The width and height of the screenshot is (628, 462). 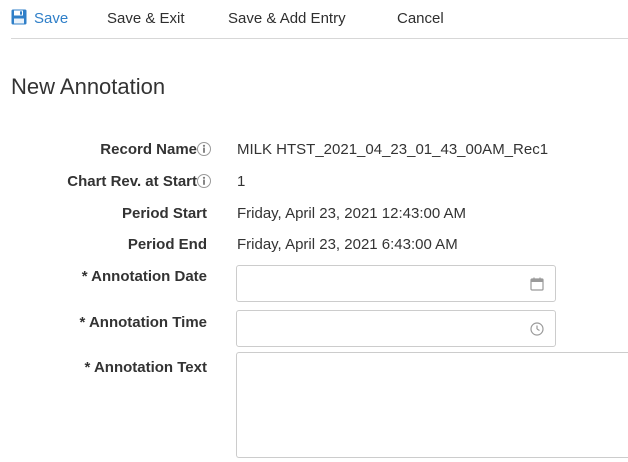 I want to click on record-name-label: Record Name, so click(x=148, y=149).